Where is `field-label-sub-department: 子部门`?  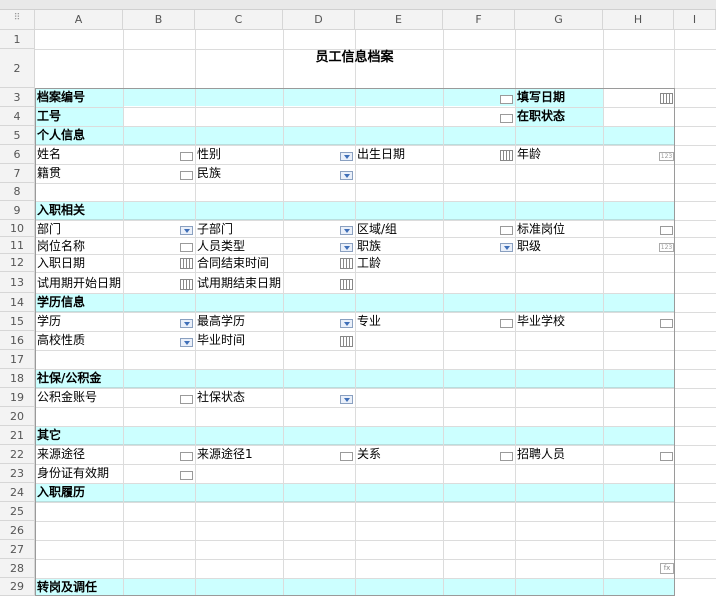 field-label-sub-department: 子部门 is located at coordinates (215, 229).